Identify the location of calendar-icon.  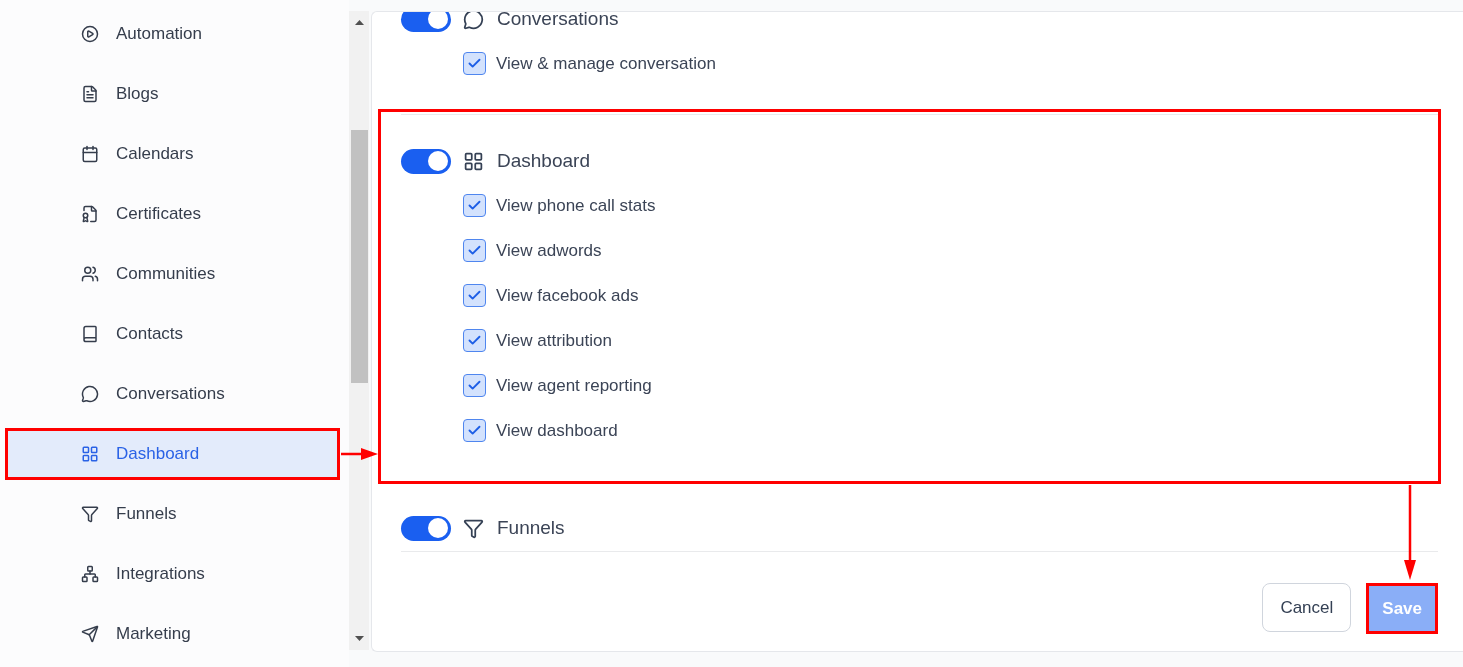
(90, 154).